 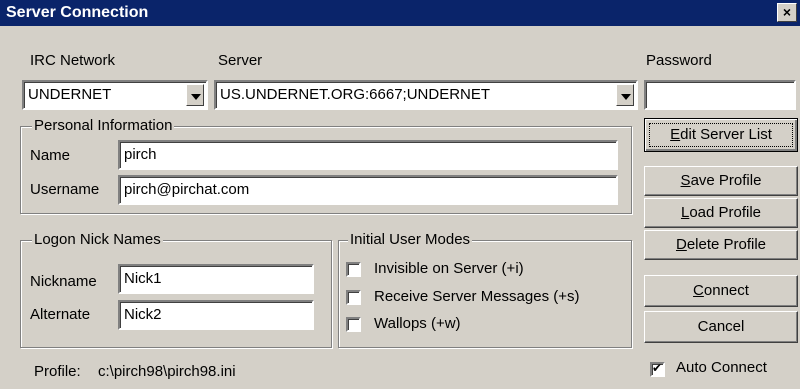 I want to click on invisible-checkbox, so click(x=353, y=269).